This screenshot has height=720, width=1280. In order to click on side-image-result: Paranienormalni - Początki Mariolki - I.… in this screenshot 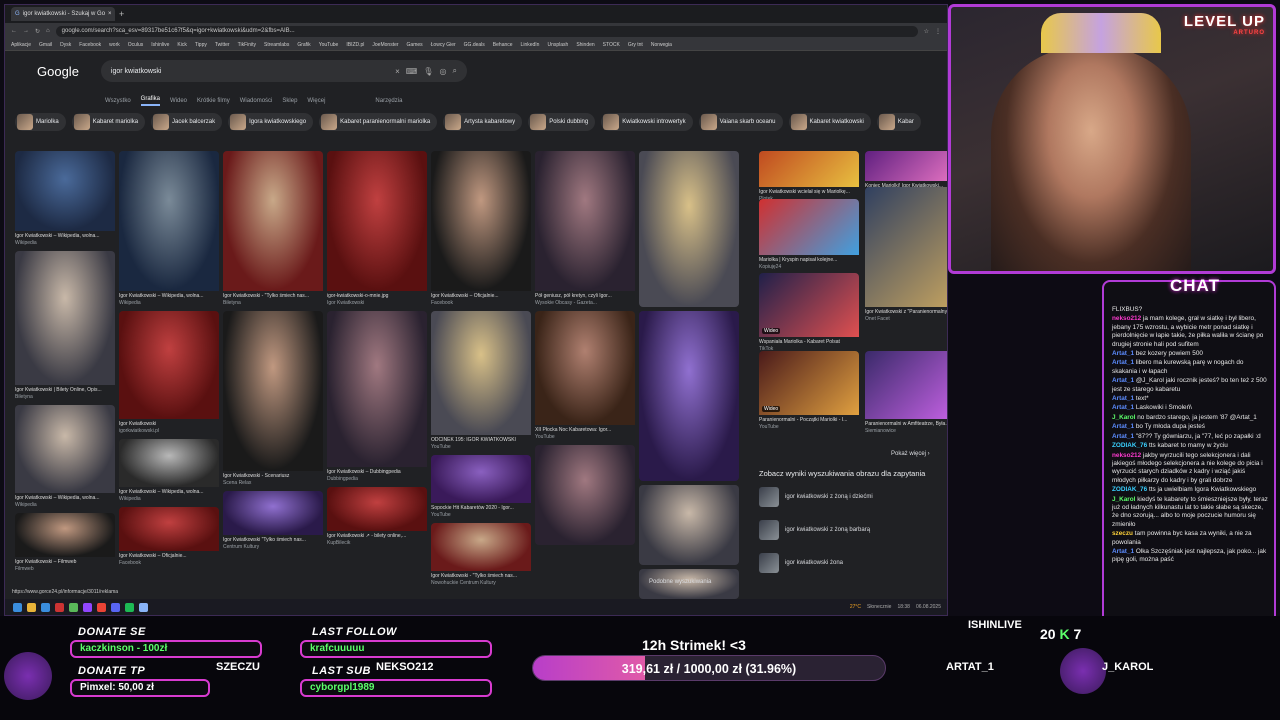, I will do `click(809, 391)`.